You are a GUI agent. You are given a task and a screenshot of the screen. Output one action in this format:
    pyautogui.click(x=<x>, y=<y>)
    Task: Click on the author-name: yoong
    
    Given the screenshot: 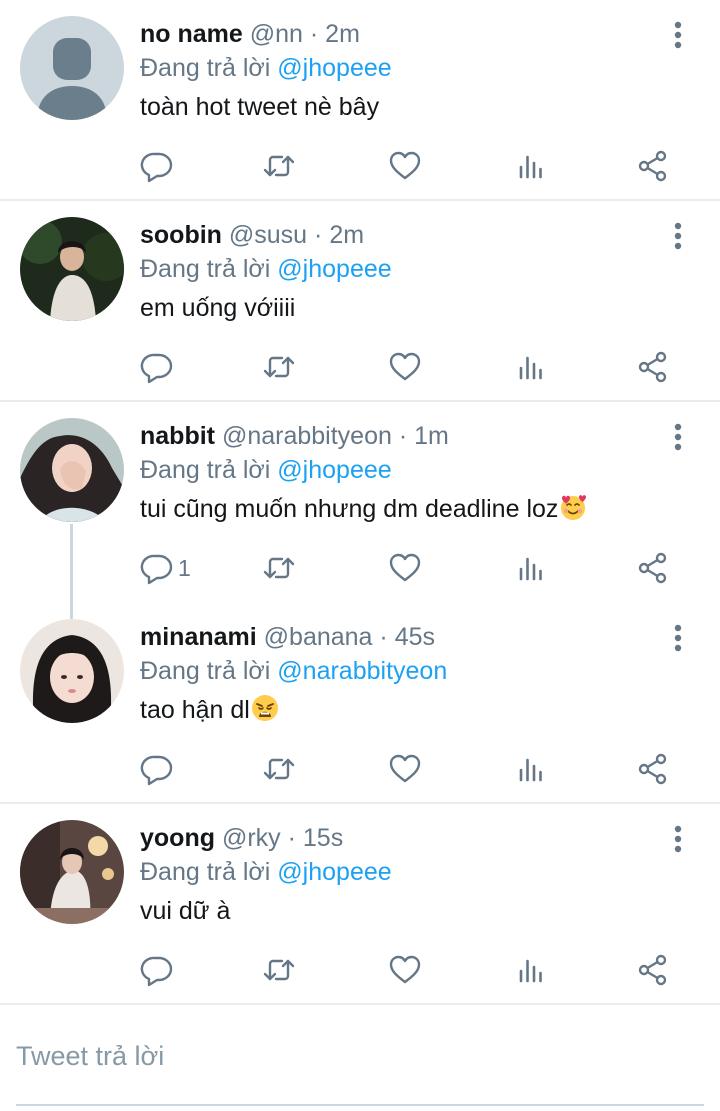 What is the action you would take?
    pyautogui.click(x=177, y=838)
    